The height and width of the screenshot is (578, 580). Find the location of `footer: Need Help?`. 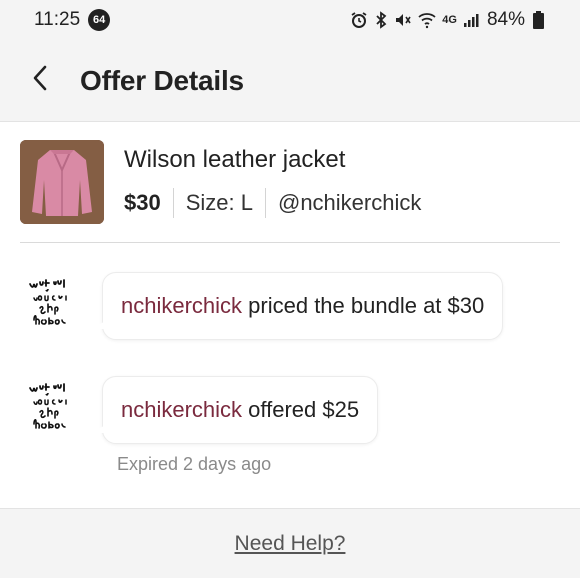

footer: Need Help? is located at coordinates (290, 543).